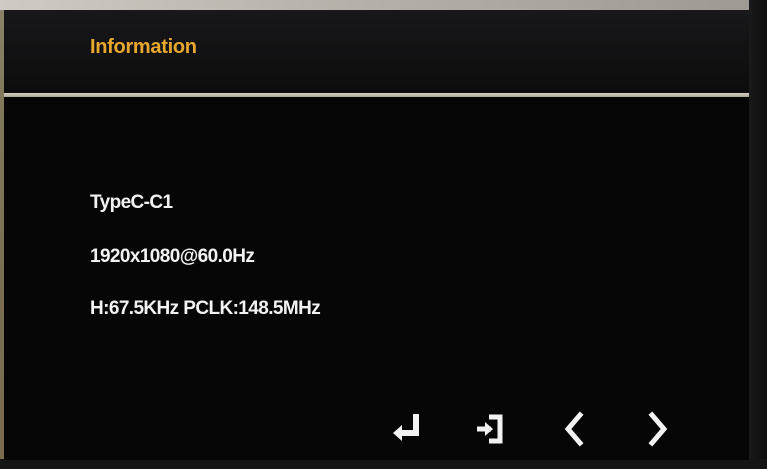 This screenshot has width=767, height=469. I want to click on osd-nav-bar, so click(544, 428).